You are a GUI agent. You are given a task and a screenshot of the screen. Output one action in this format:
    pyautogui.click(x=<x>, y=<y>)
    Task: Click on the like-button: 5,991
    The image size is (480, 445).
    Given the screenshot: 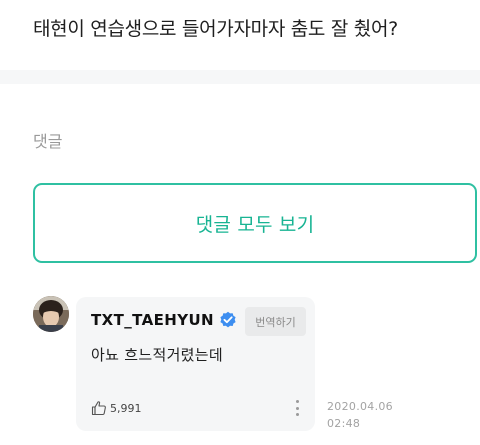 What is the action you would take?
    pyautogui.click(x=116, y=408)
    